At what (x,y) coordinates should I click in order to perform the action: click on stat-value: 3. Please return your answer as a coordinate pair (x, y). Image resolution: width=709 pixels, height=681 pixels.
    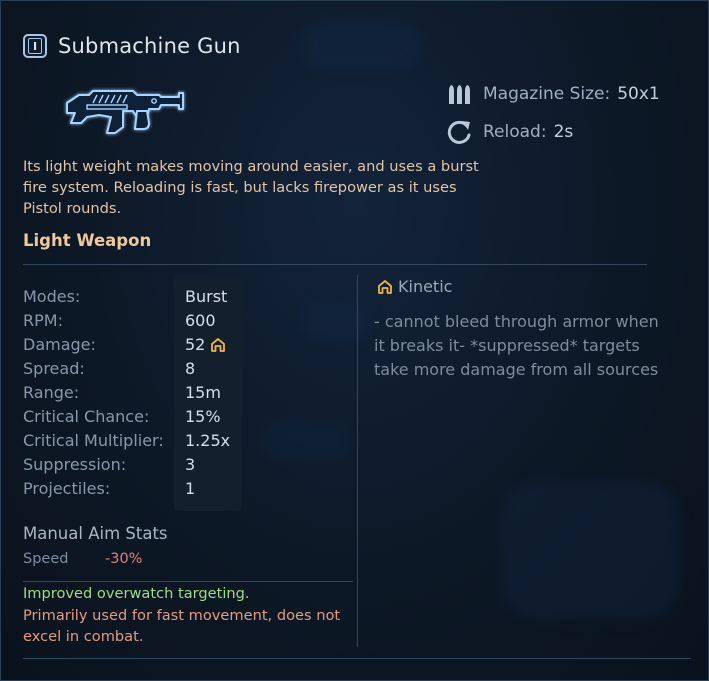
    Looking at the image, I should click on (190, 464).